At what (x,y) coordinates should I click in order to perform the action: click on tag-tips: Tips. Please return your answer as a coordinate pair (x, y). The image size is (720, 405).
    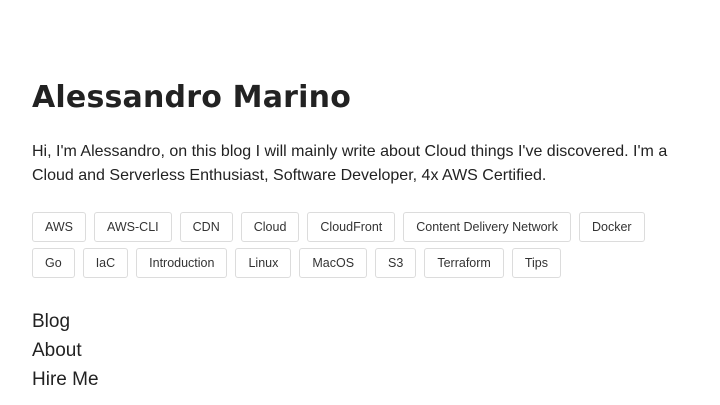
    Looking at the image, I should click on (536, 263).